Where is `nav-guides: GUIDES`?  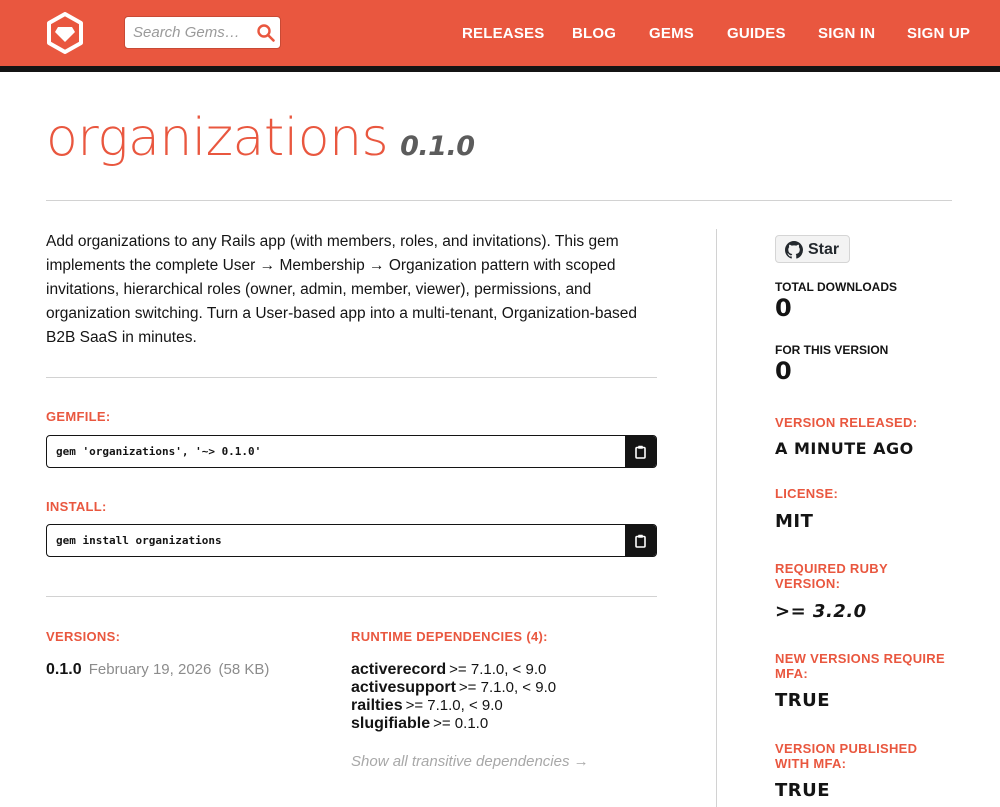 nav-guides: GUIDES is located at coordinates (756, 33).